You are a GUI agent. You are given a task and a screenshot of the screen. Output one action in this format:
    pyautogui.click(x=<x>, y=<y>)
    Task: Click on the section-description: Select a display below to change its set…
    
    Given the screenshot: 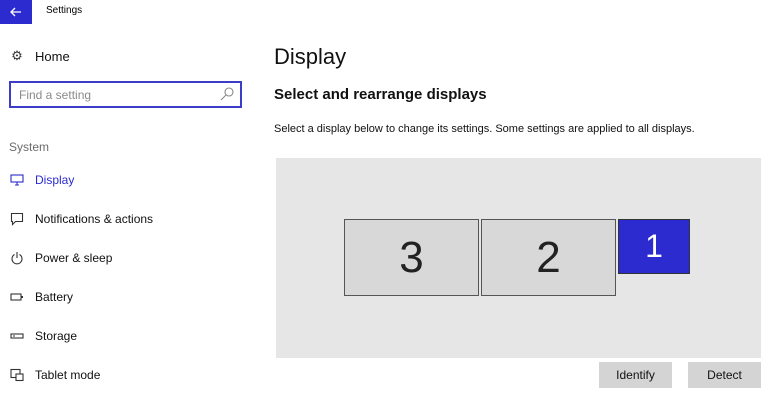 What is the action you would take?
    pyautogui.click(x=484, y=129)
    